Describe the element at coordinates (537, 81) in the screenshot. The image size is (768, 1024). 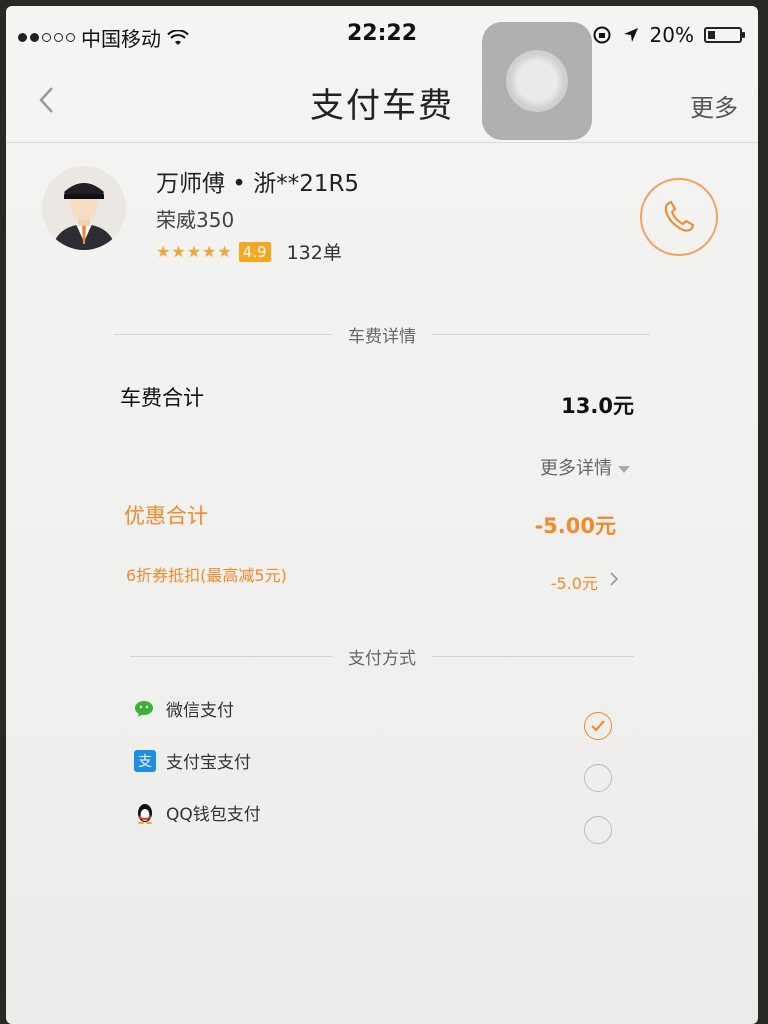
I see `assistive-touch-button` at that location.